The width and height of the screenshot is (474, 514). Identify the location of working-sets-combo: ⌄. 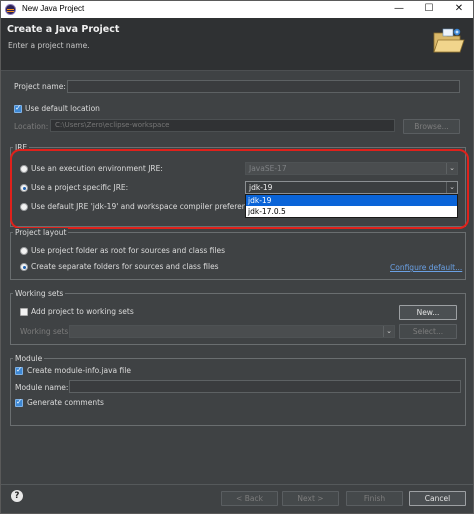
(232, 331).